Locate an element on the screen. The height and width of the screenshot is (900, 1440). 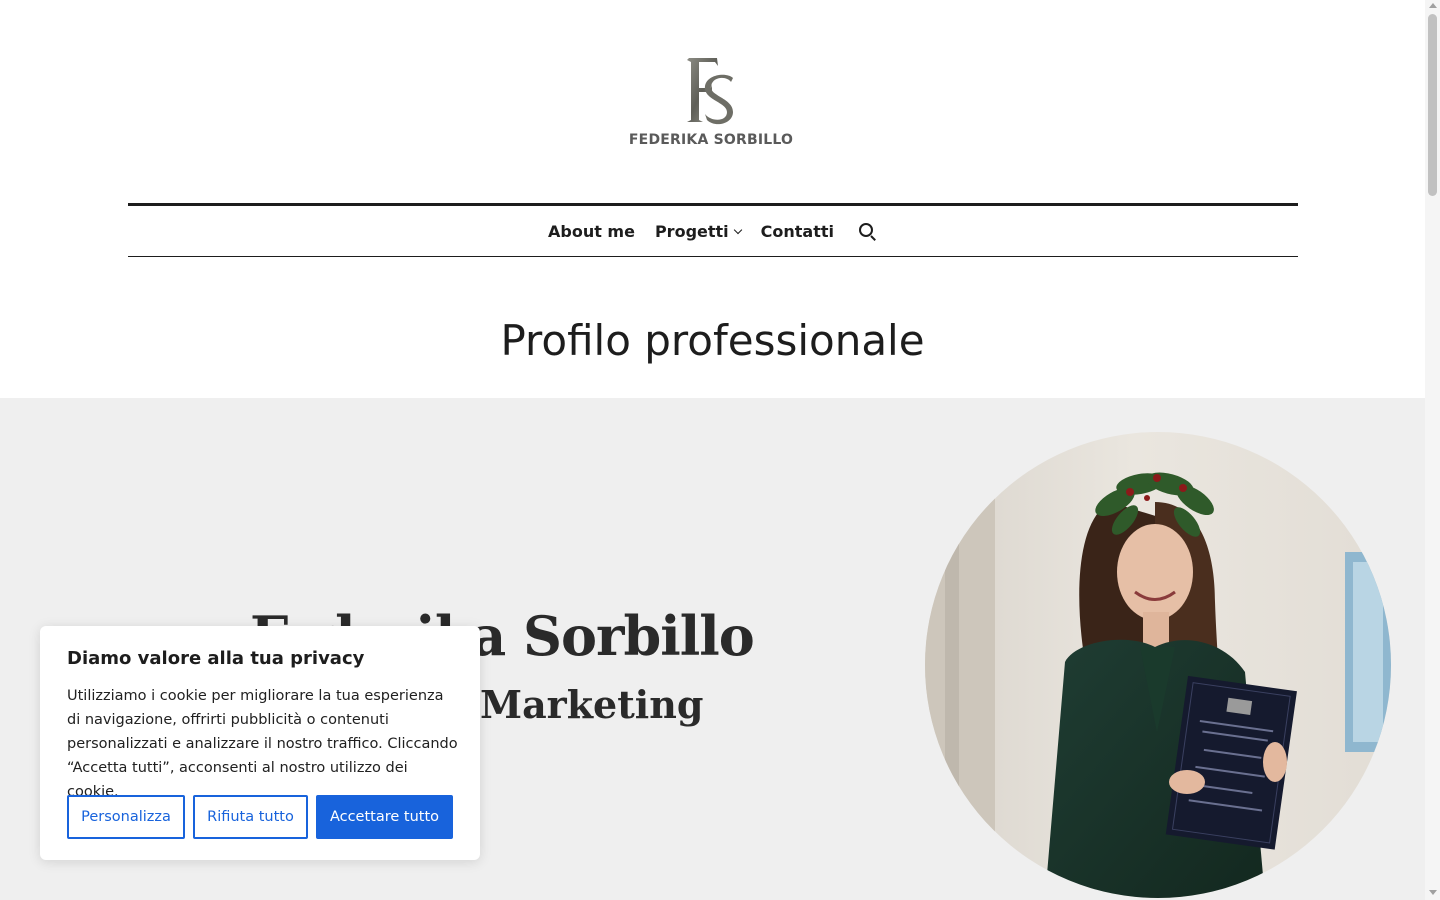
scroll-down-icon is located at coordinates (1433, 892).